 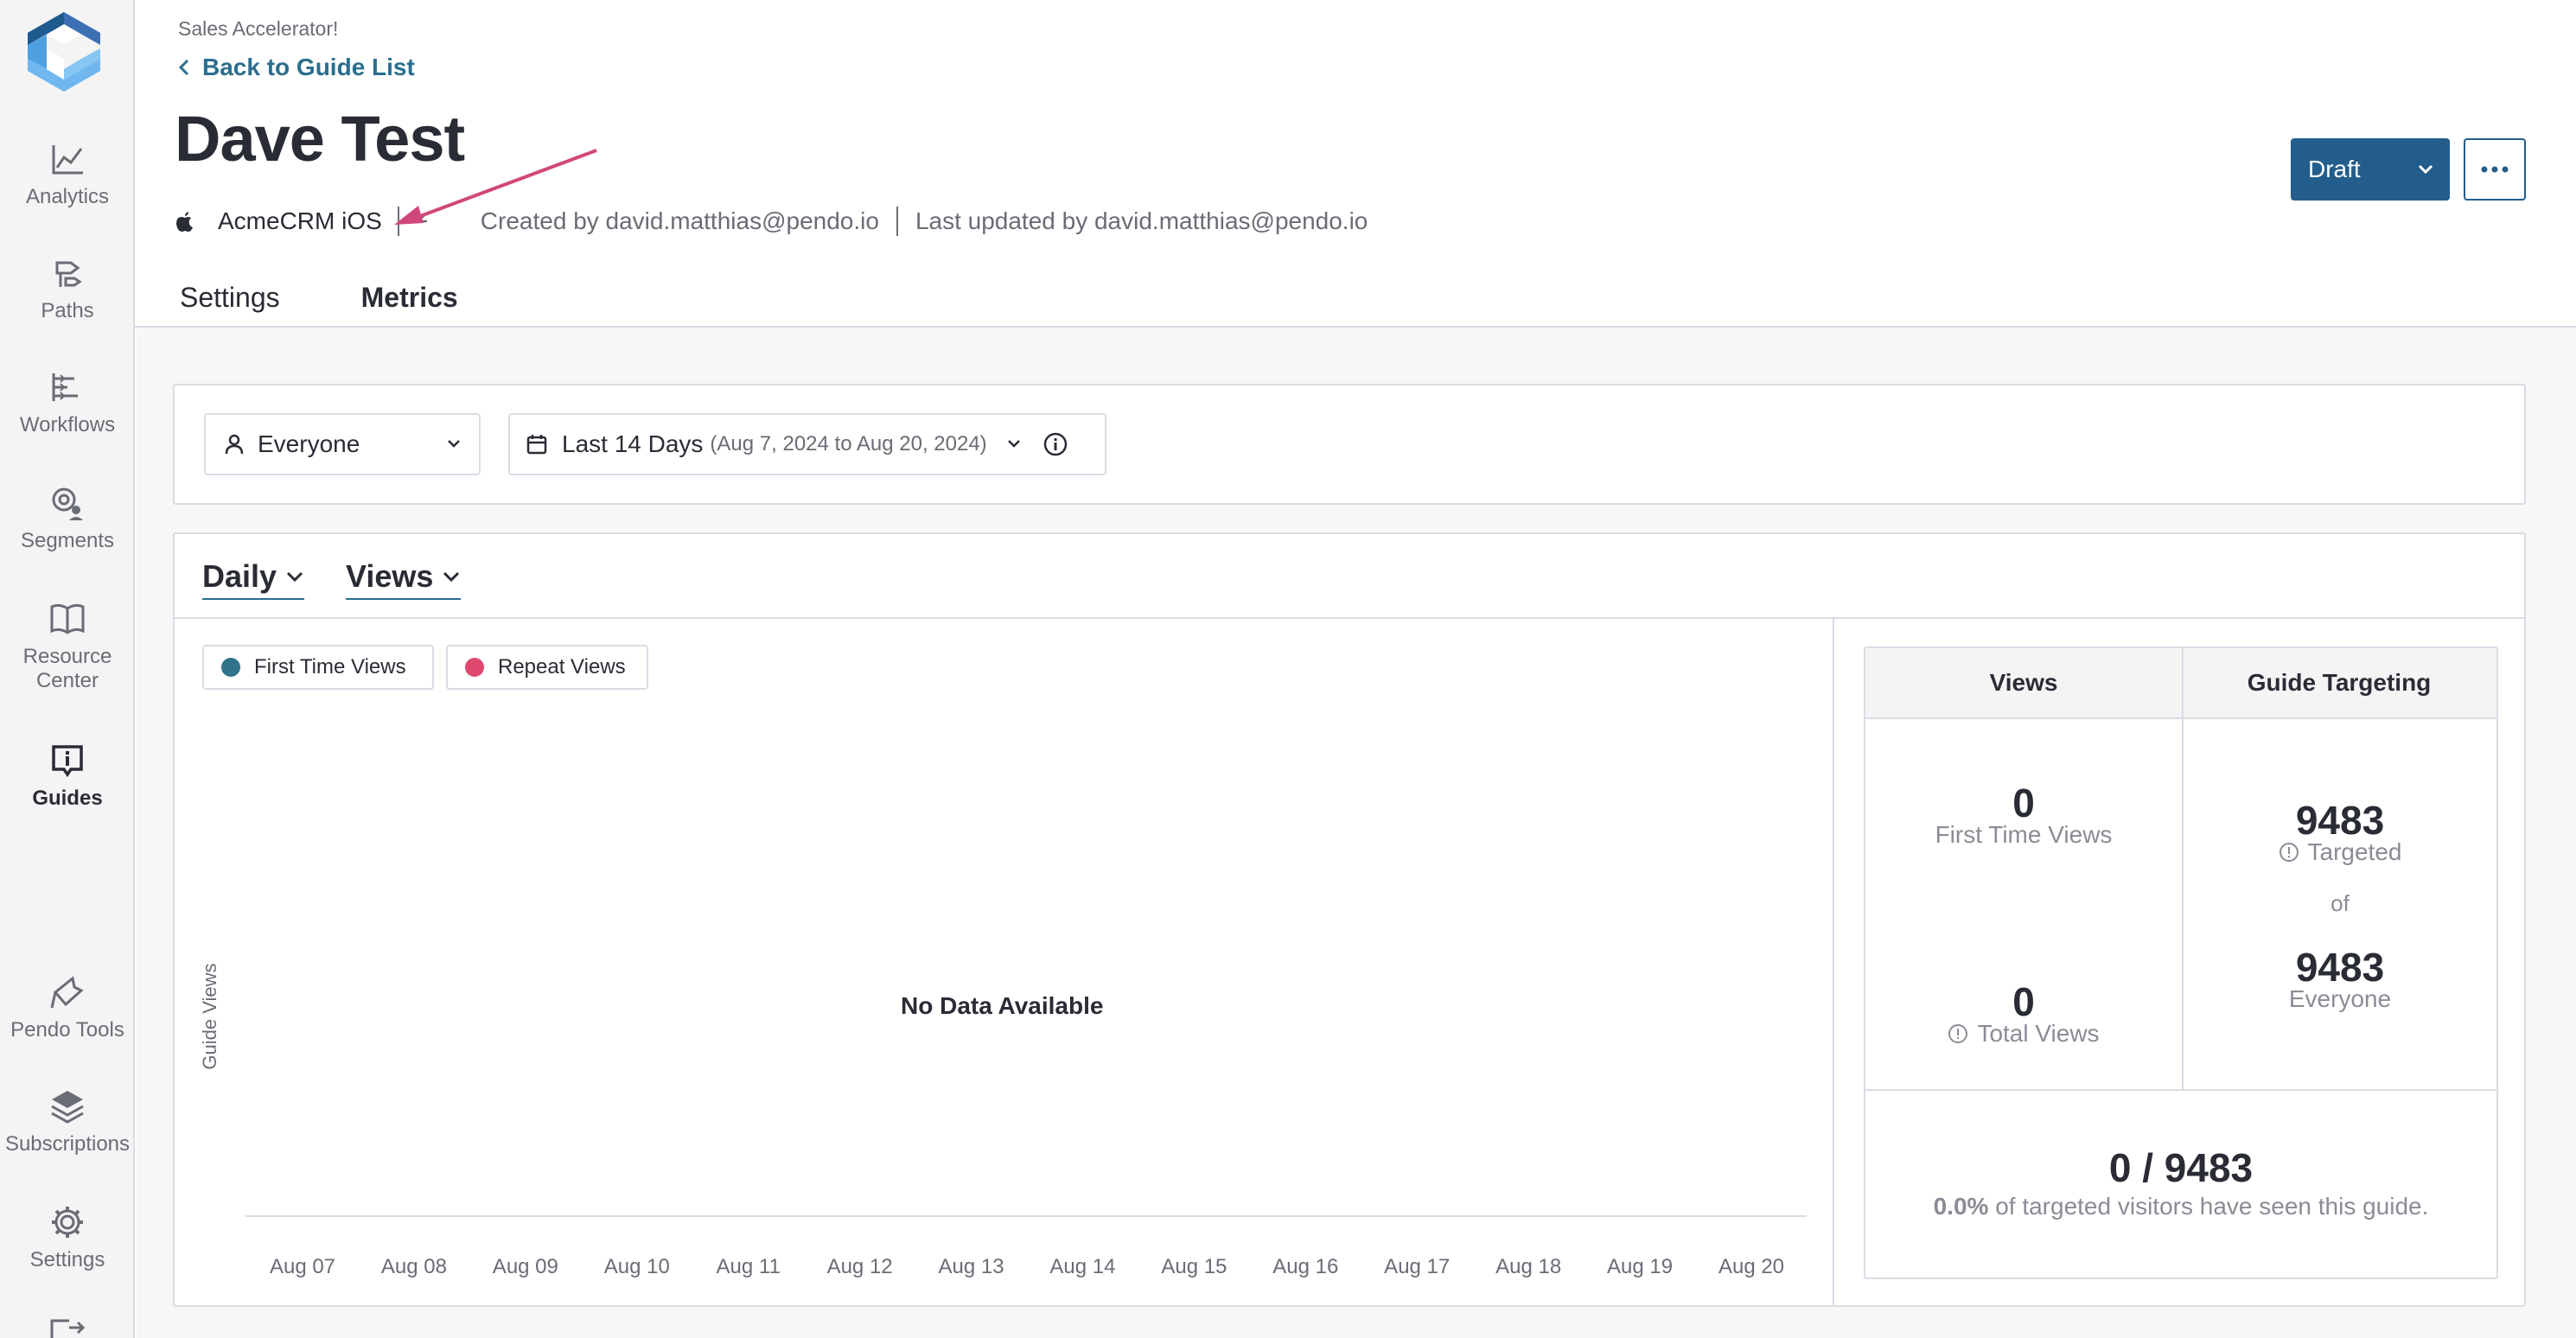 I want to click on legend-label: Repeat Views, so click(x=562, y=667).